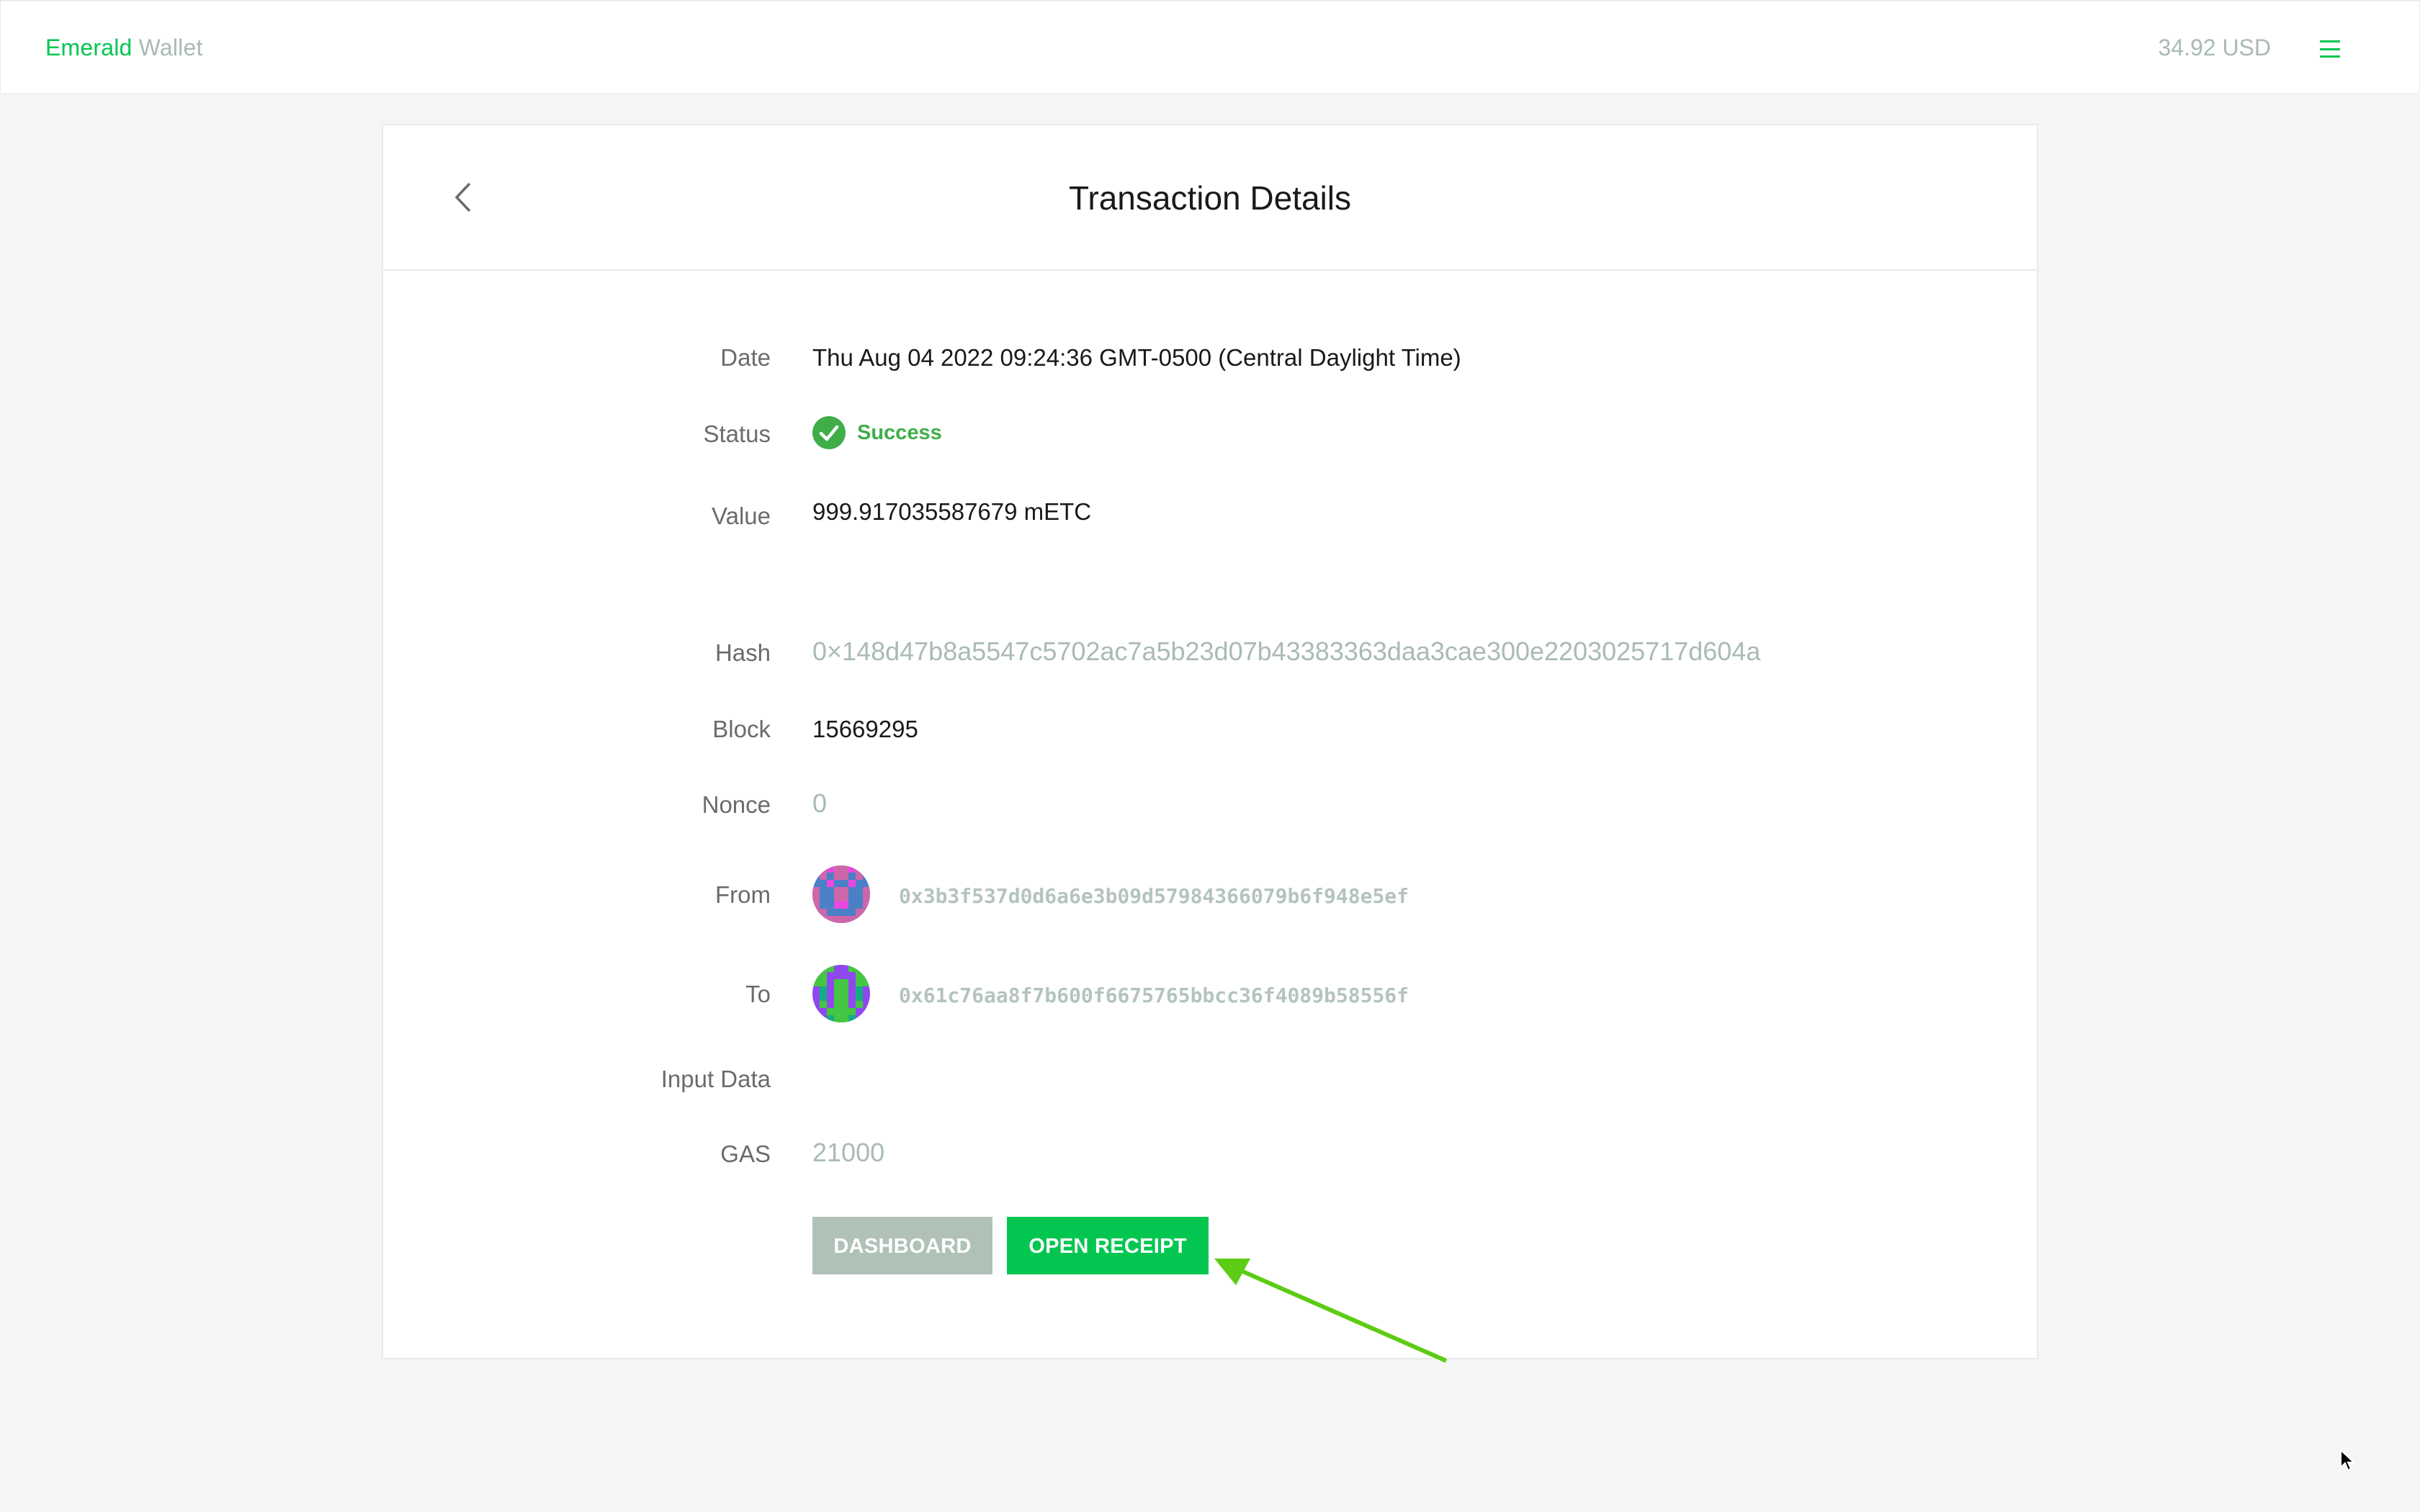 The image size is (2420, 1512). Describe the element at coordinates (2347, 1460) in the screenshot. I see `mouse-cursor-icon` at that location.